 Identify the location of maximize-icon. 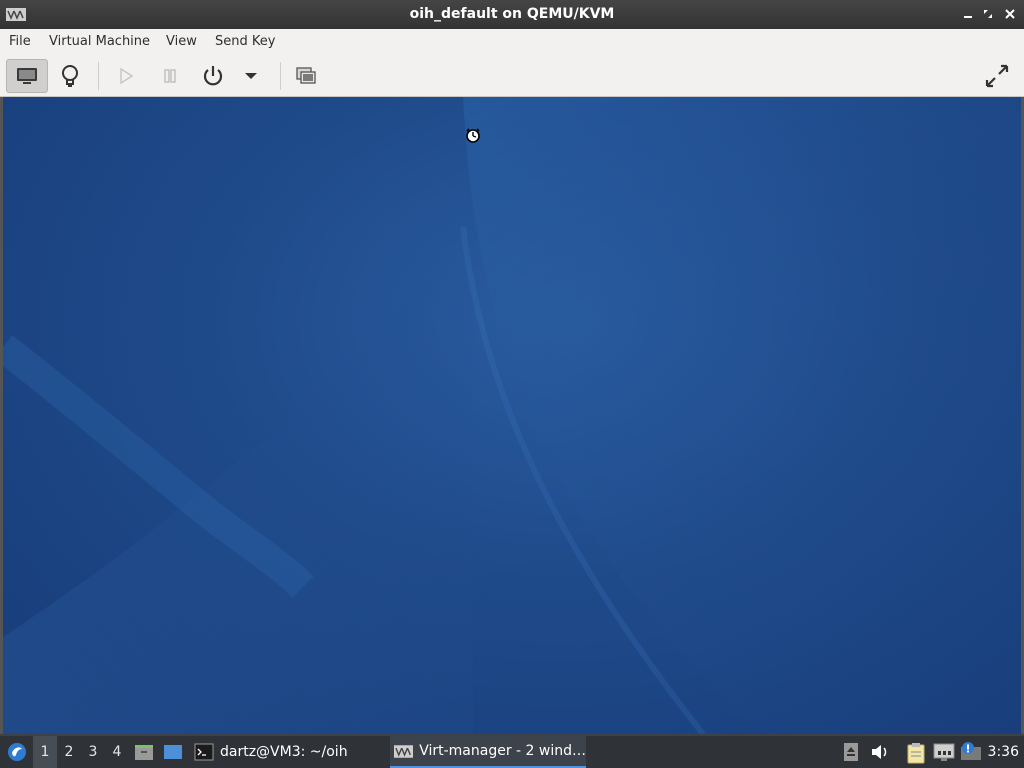
(988, 14).